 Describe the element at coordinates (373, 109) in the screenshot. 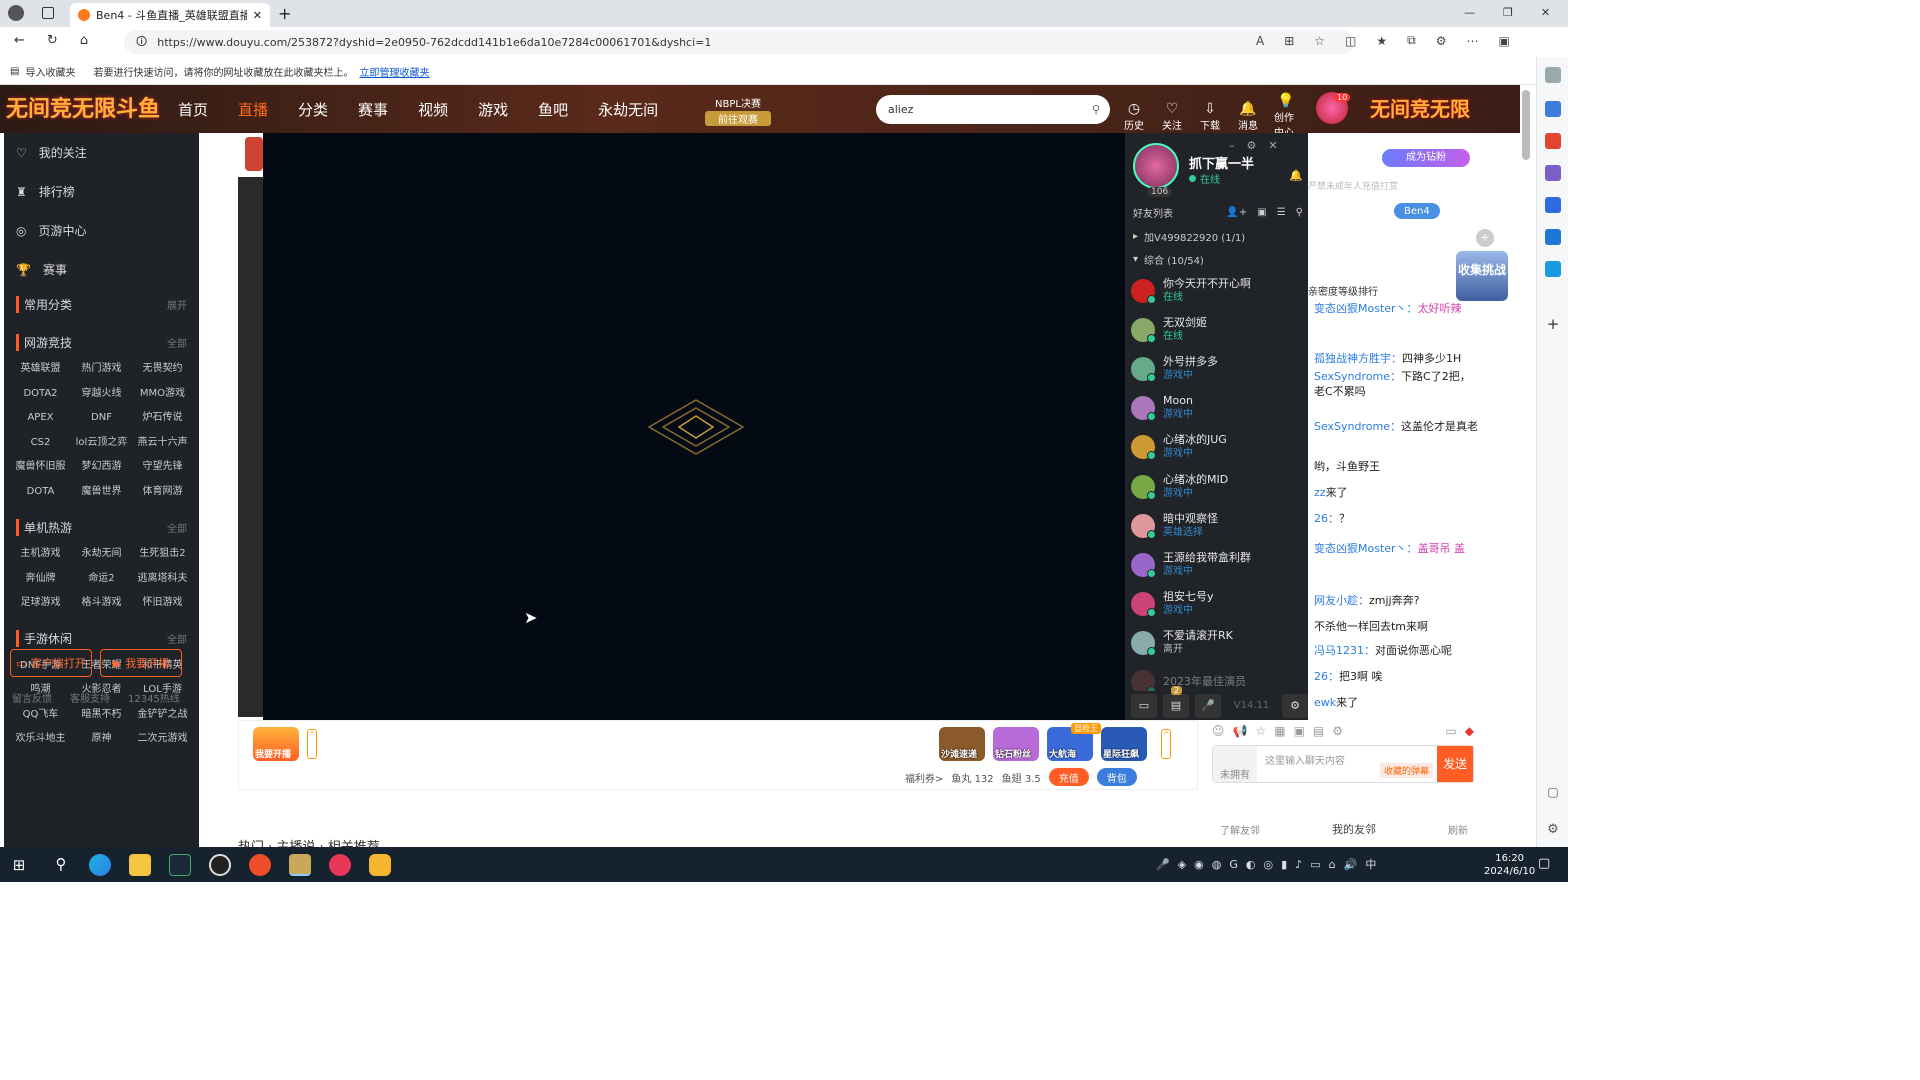

I see `nav-item-3: 赛事` at that location.